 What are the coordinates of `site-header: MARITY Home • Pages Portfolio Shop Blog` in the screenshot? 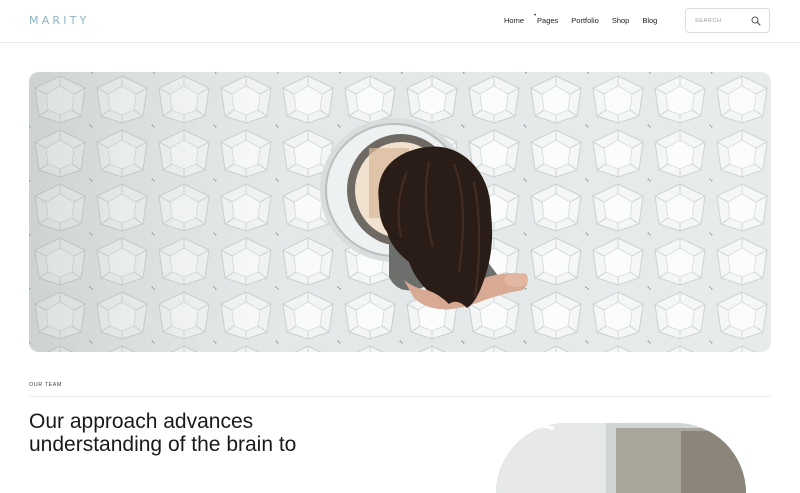 It's located at (400, 21).